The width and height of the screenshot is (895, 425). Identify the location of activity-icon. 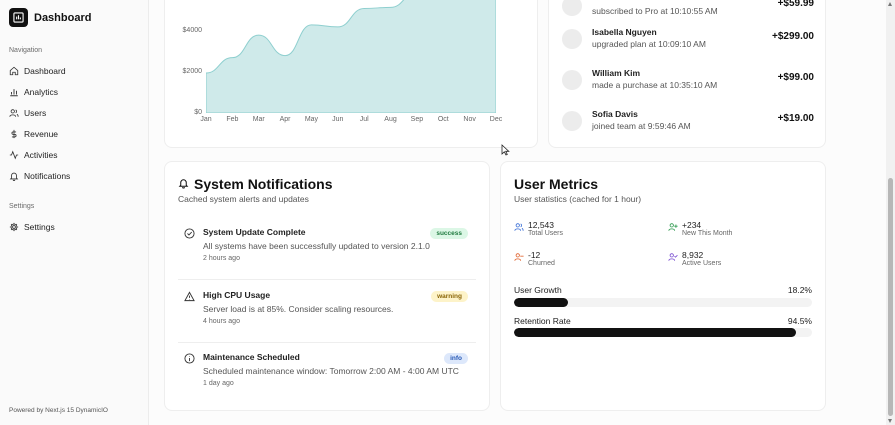
(14, 155).